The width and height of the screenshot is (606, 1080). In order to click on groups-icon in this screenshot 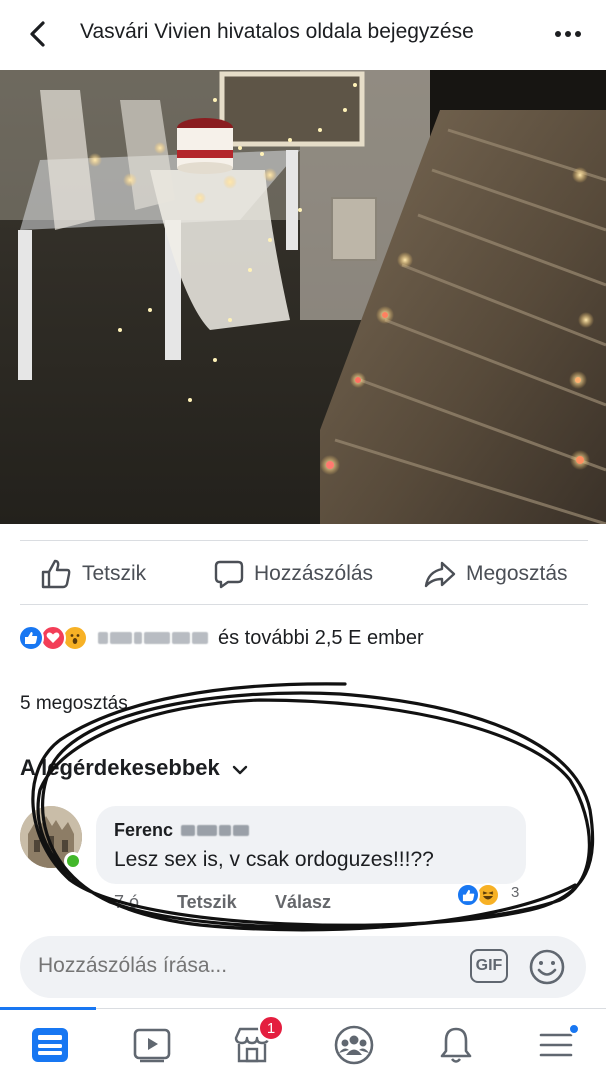, I will do `click(354, 1045)`.